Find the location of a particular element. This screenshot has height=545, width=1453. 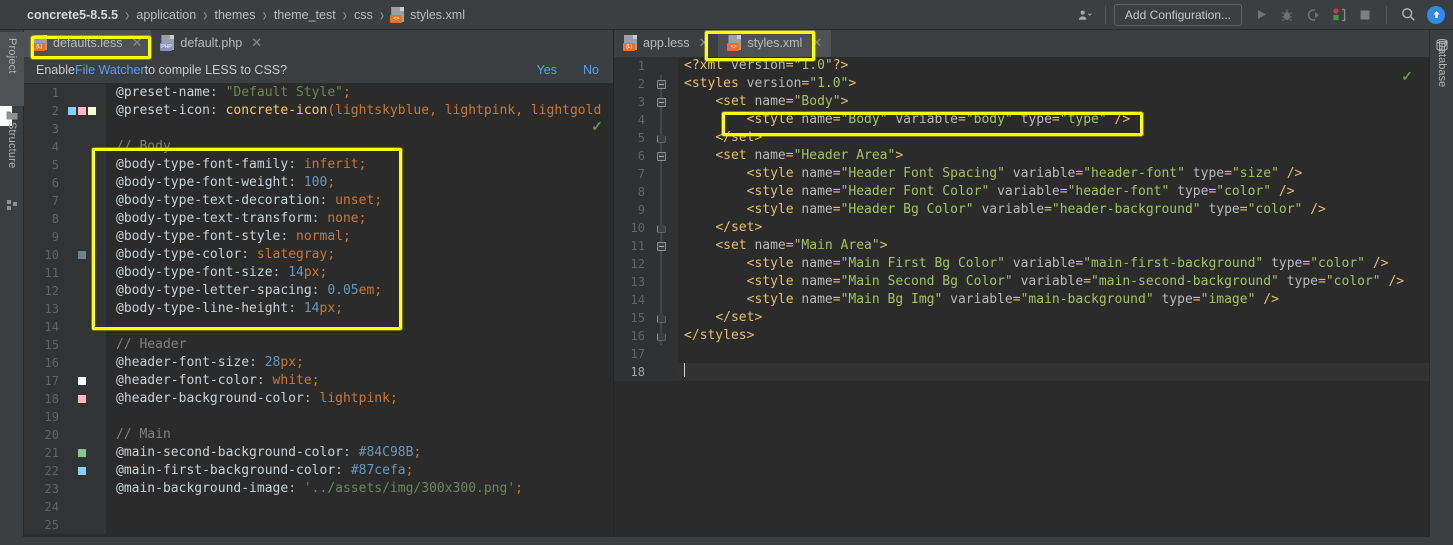

code-text: <set name="Header Area"> is located at coordinates (1053, 156).